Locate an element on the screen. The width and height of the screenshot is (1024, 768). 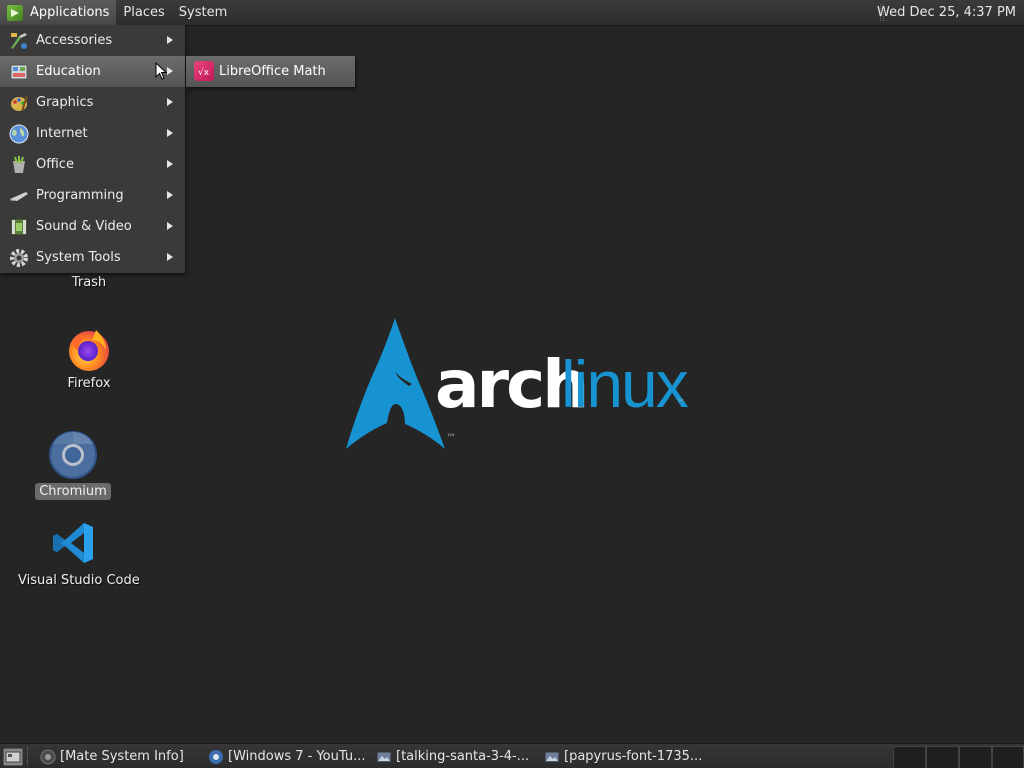
show-desktop-button is located at coordinates (13, 757).